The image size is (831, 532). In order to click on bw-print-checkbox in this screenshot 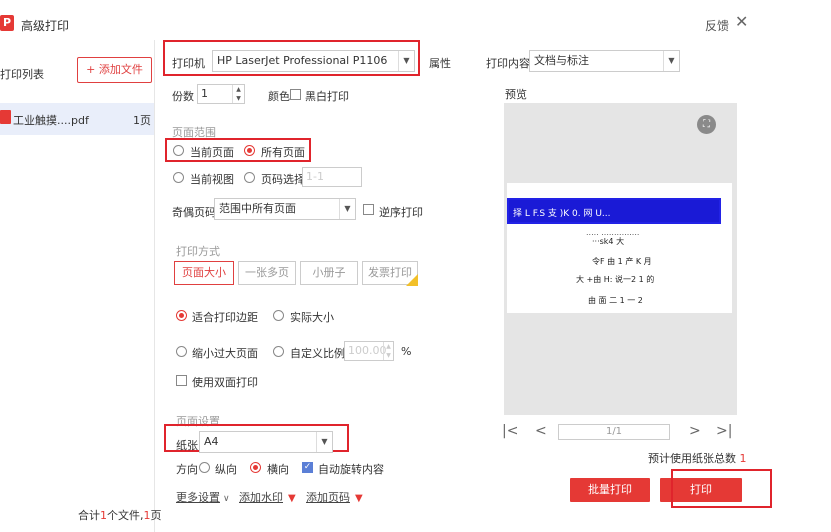, I will do `click(295, 94)`.